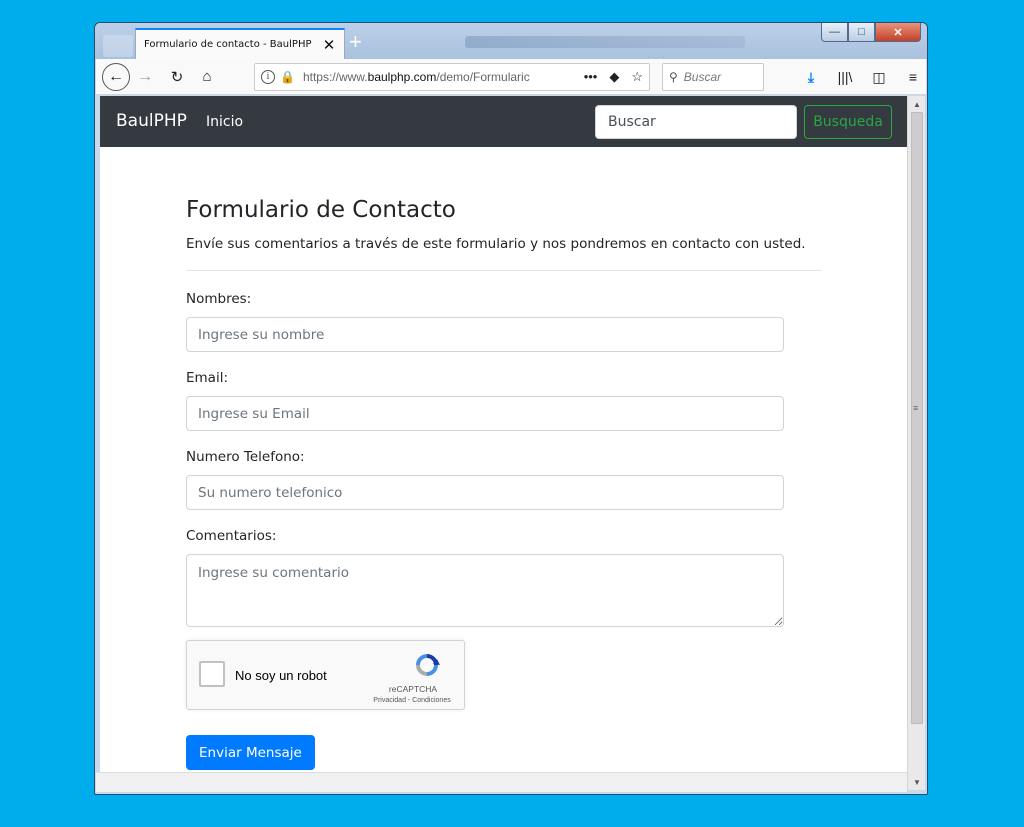  Describe the element at coordinates (207, 77) in the screenshot. I see `home-icon: ⌂` at that location.